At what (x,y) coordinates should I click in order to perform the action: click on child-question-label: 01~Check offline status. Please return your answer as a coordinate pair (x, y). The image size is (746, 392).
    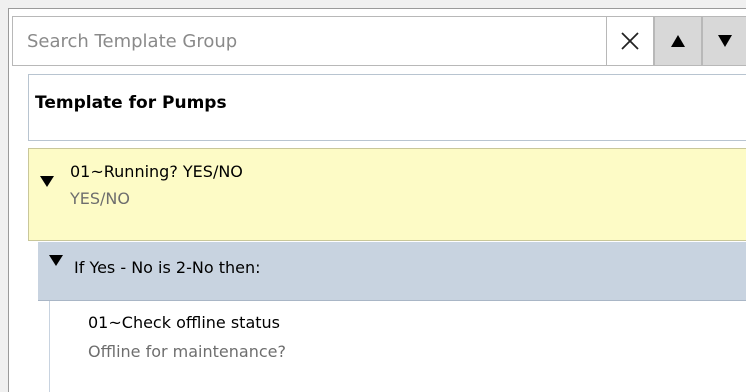
    Looking at the image, I should click on (184, 322).